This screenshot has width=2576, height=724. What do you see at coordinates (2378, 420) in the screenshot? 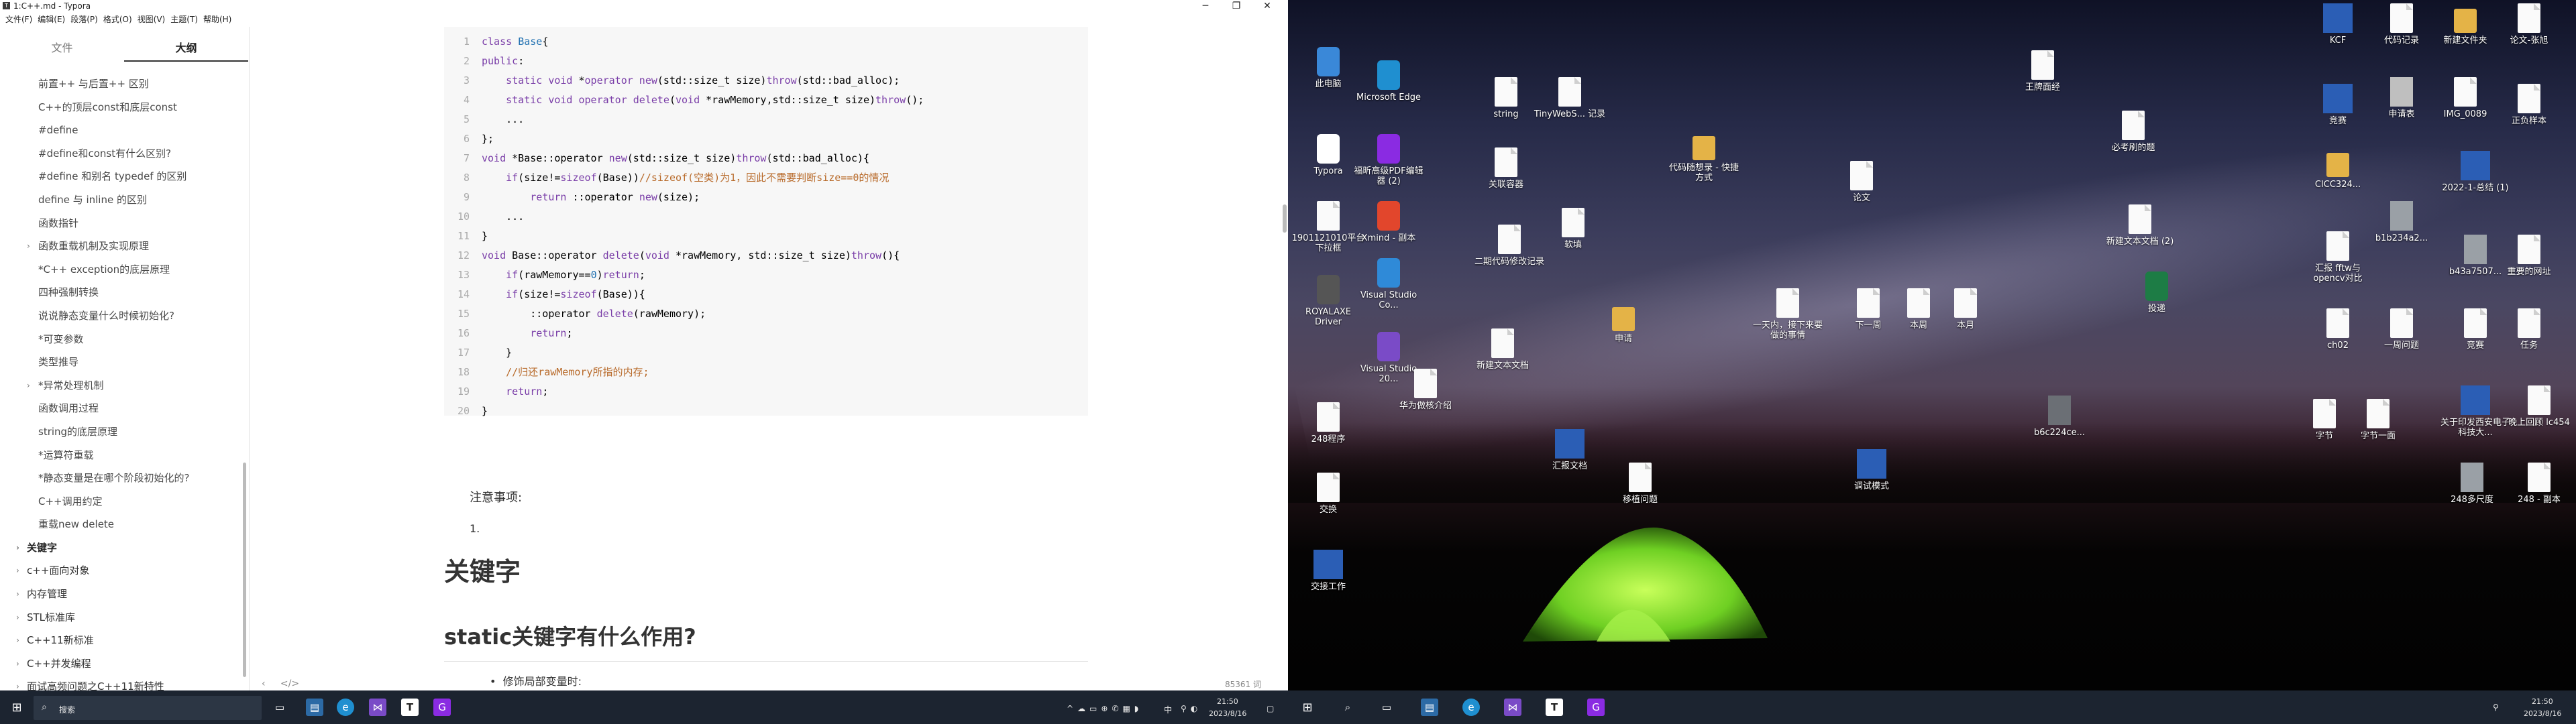
I see `desktop-icon: 字节一面` at bounding box center [2378, 420].